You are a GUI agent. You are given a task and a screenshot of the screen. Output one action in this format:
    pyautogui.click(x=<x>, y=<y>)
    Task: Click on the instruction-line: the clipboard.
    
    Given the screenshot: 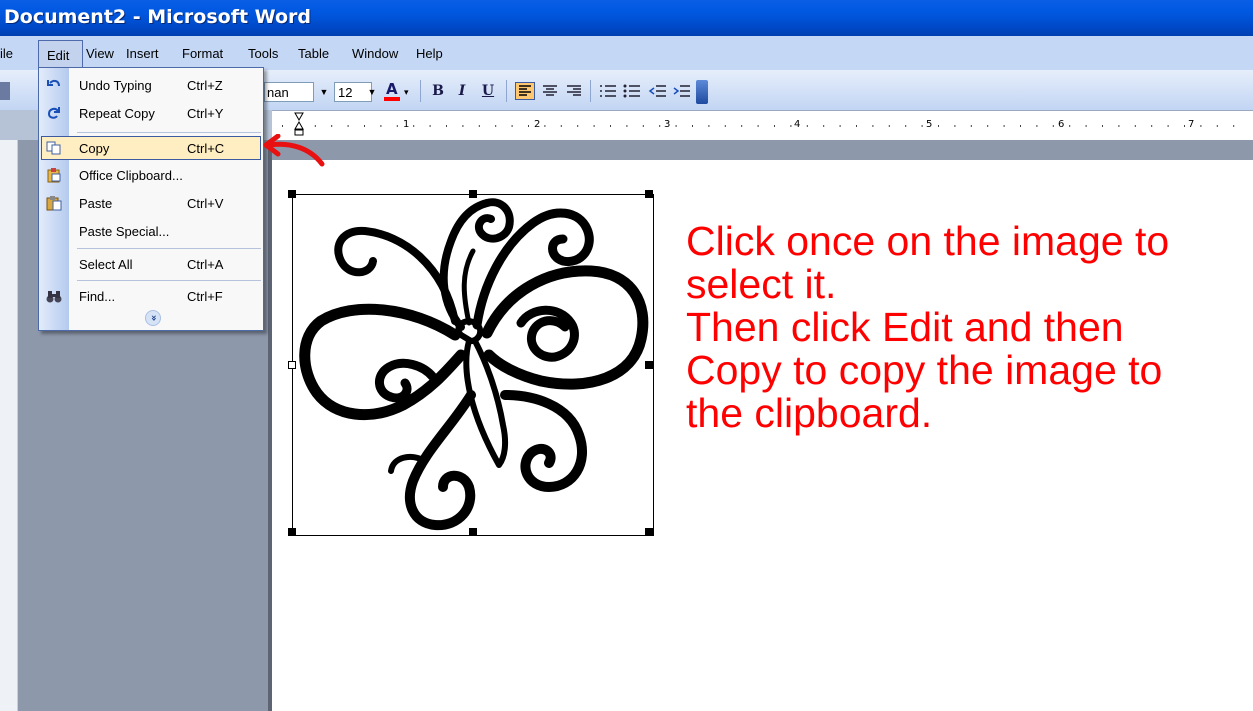 What is the action you would take?
    pyautogui.click(x=809, y=413)
    